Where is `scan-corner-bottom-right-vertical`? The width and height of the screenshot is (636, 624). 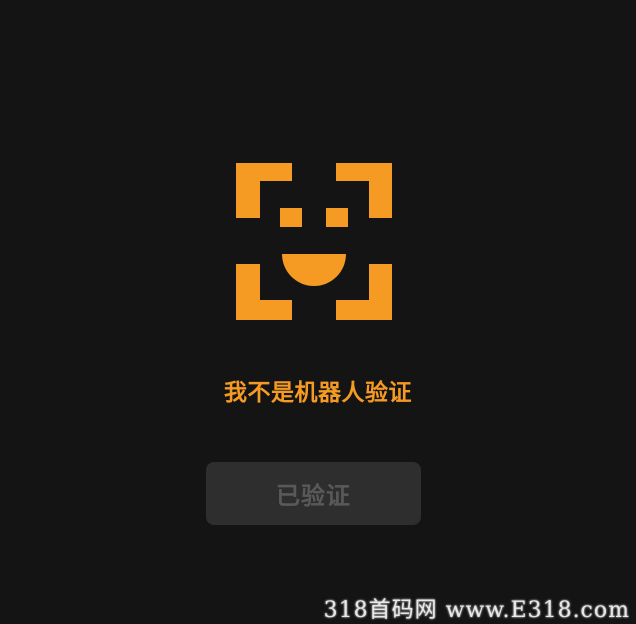 scan-corner-bottom-right-vertical is located at coordinates (380, 292).